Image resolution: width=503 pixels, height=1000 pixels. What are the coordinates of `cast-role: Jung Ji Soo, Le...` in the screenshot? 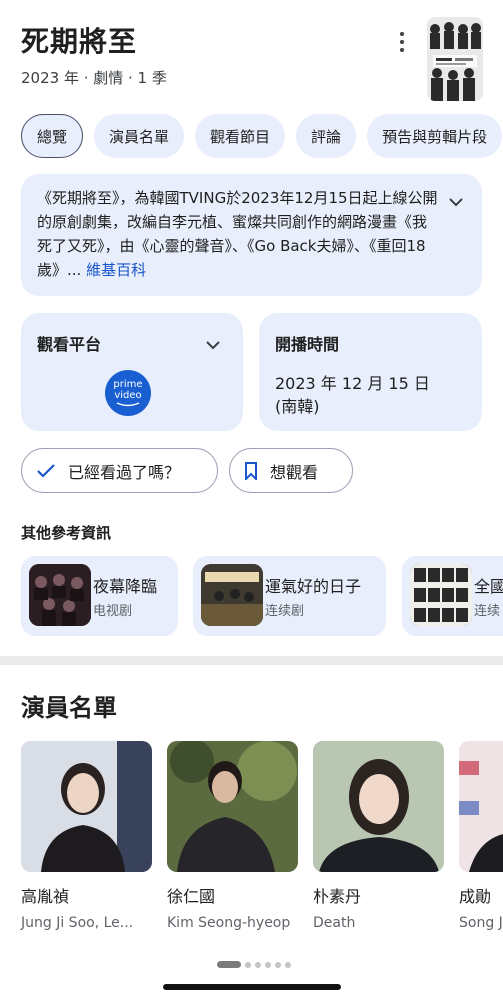 It's located at (77, 923).